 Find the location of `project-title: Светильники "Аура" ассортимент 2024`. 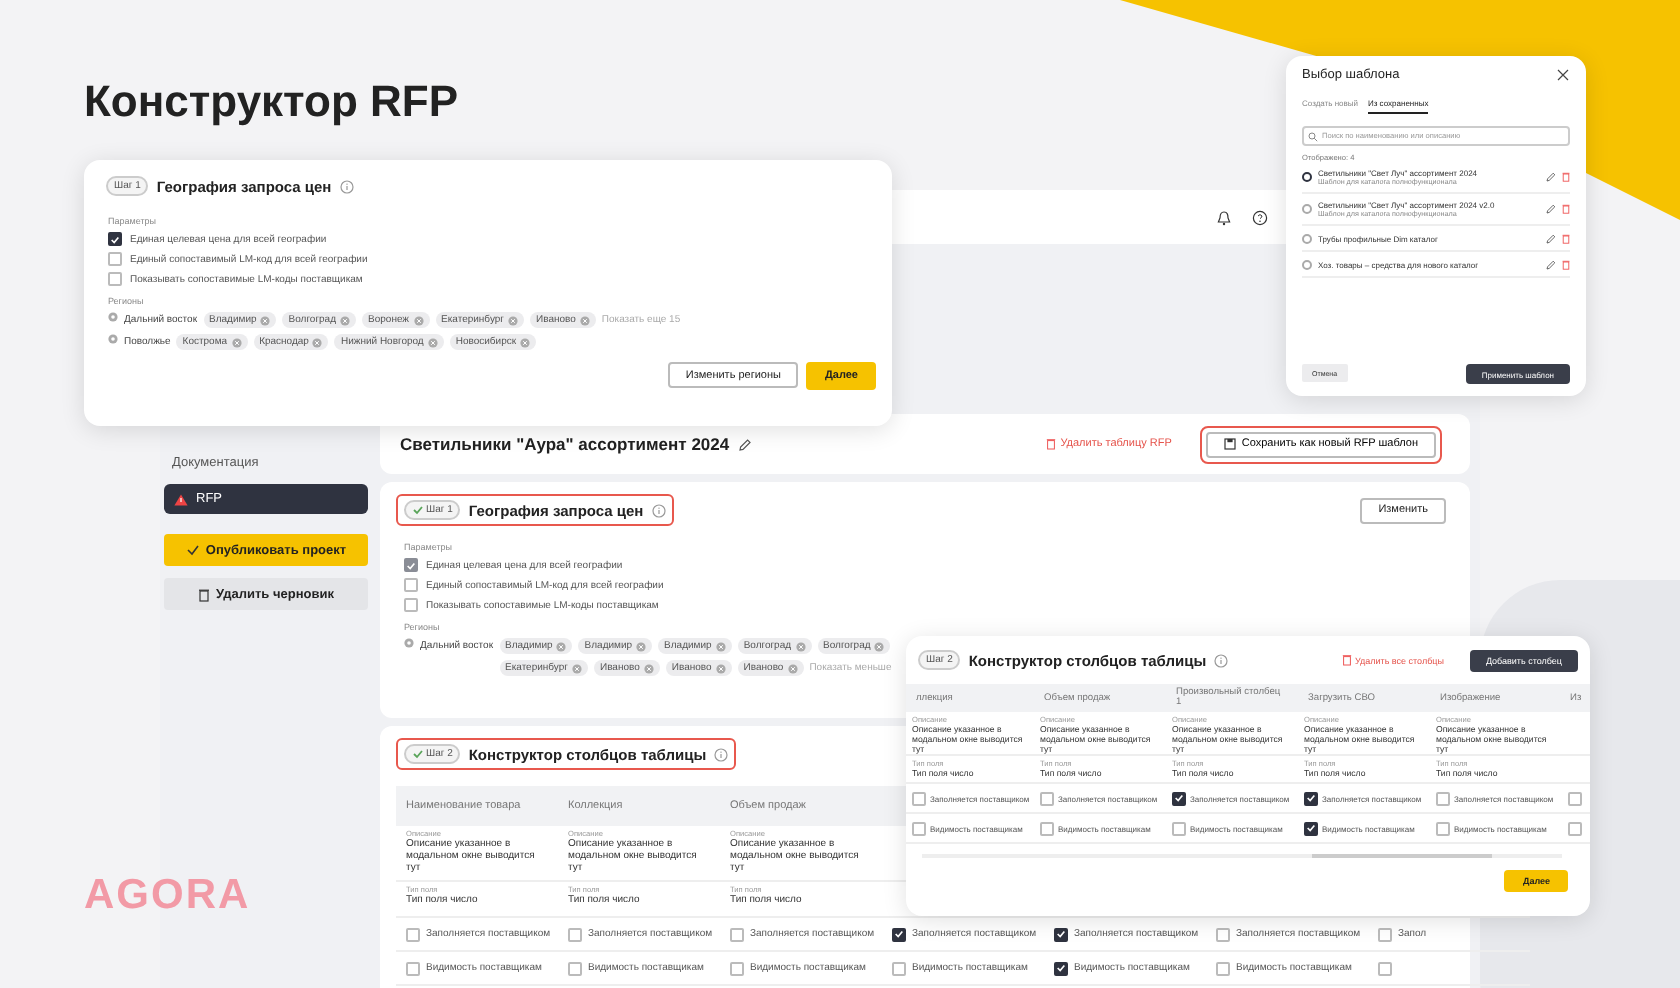

project-title: Светильники "Аура" ассортимент 2024 is located at coordinates (565, 444).